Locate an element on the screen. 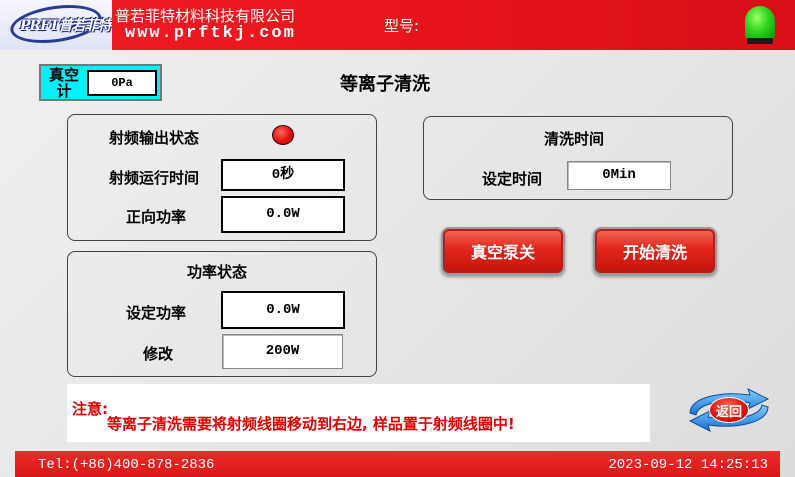 The width and height of the screenshot is (795, 477). back-button-label: 返回 is located at coordinates (729, 410).